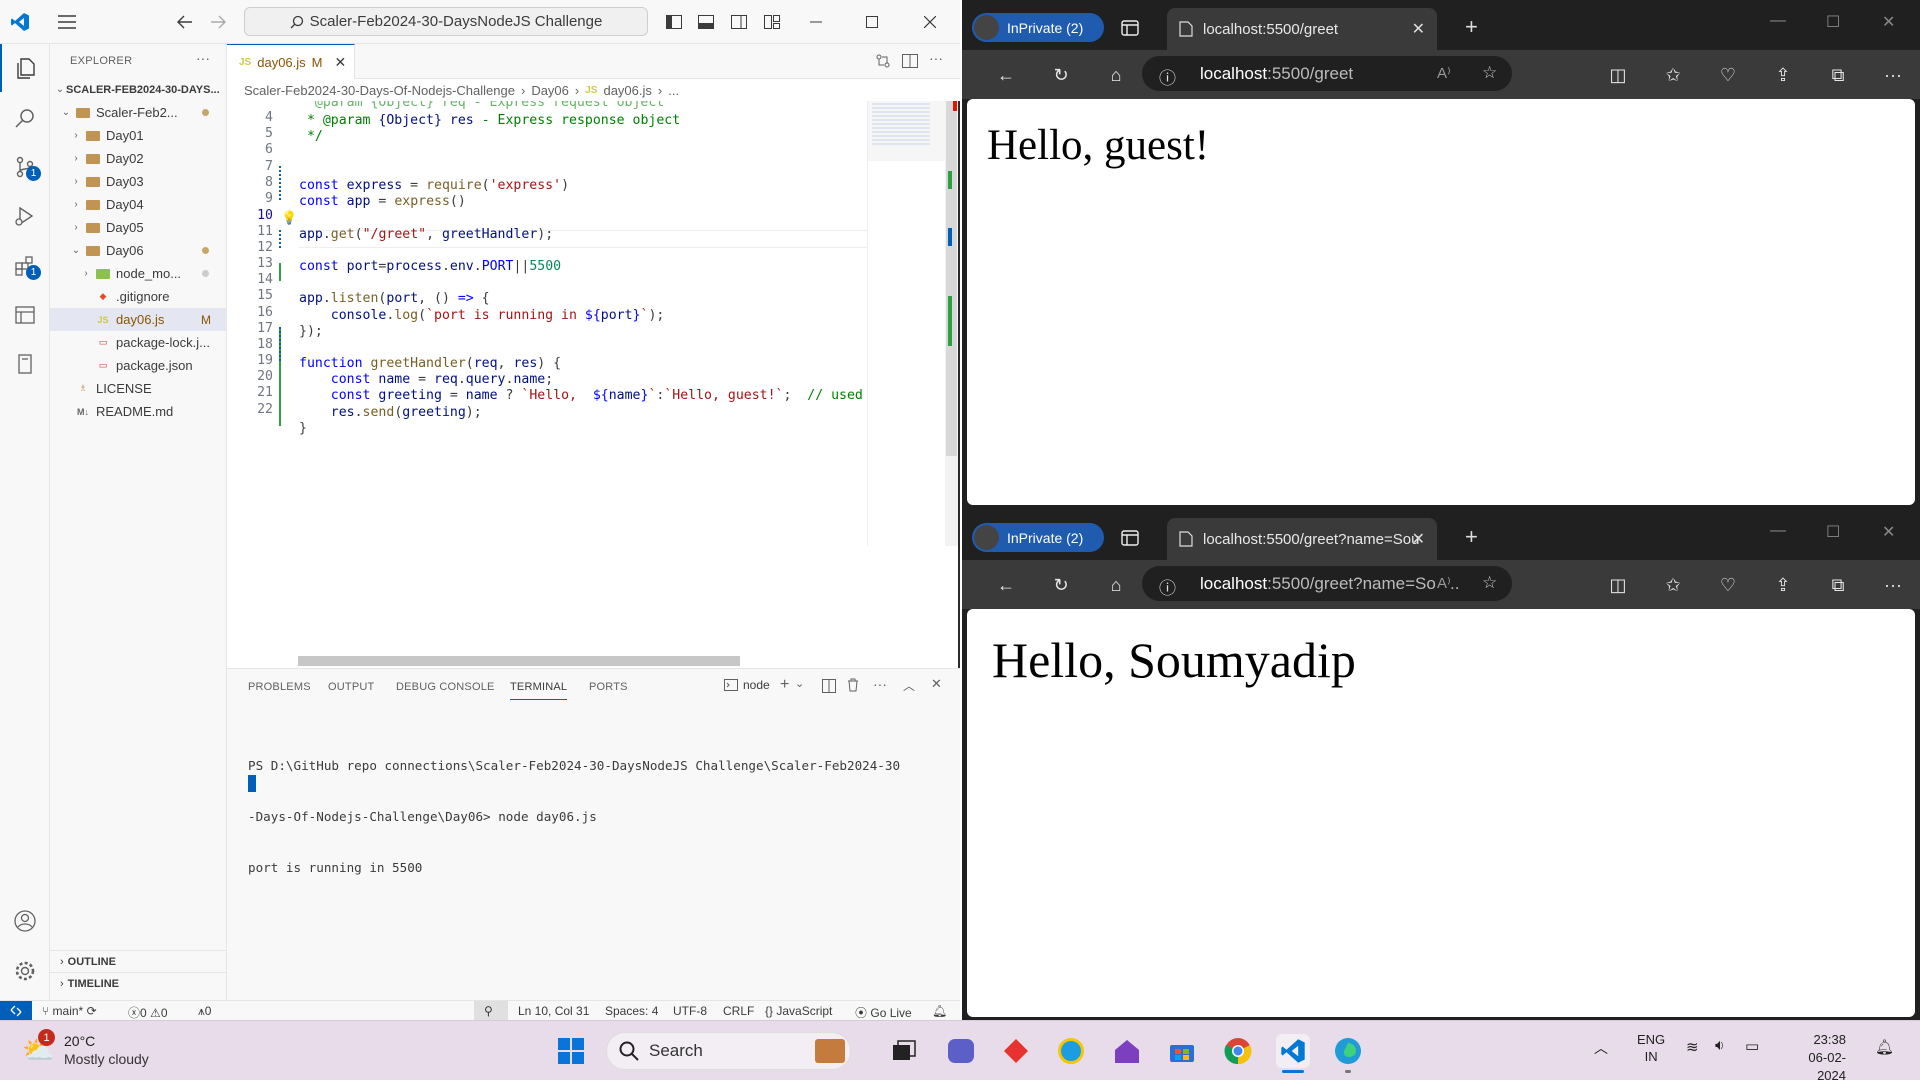  What do you see at coordinates (706, 22) in the screenshot?
I see `toggle-panel-icon` at bounding box center [706, 22].